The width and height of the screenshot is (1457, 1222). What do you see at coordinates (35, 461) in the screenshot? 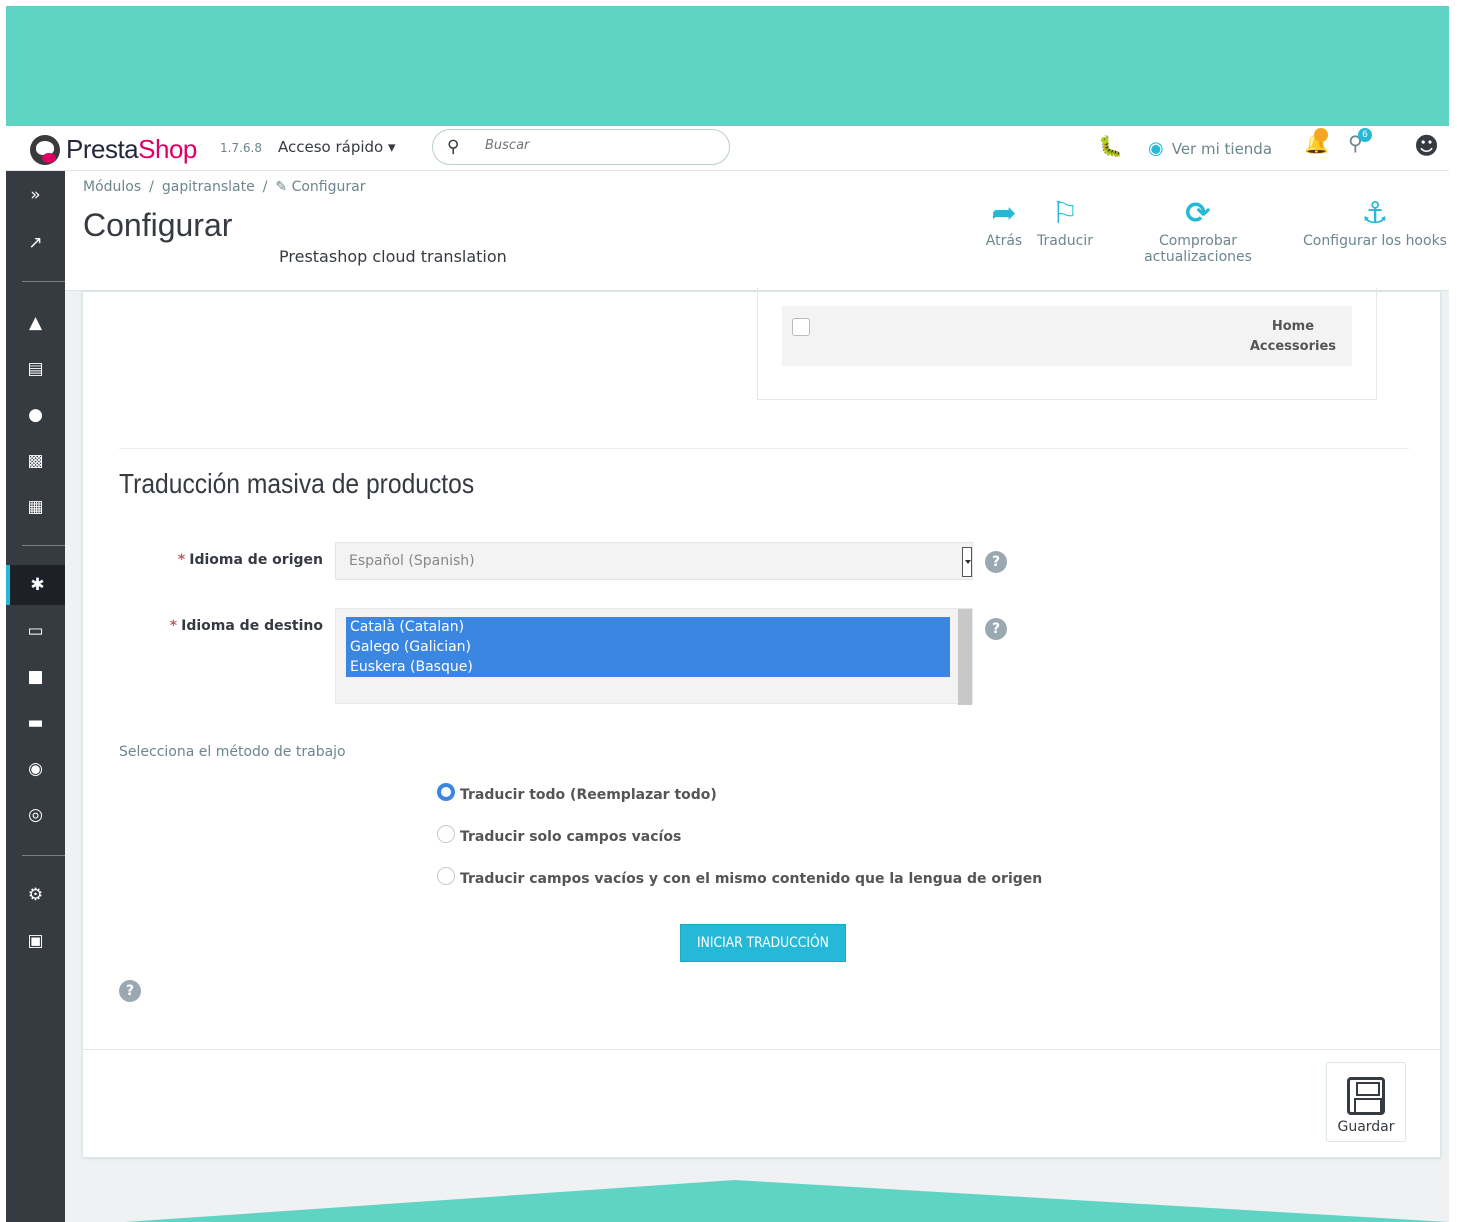
I see `messages-icon: ▩` at bounding box center [35, 461].